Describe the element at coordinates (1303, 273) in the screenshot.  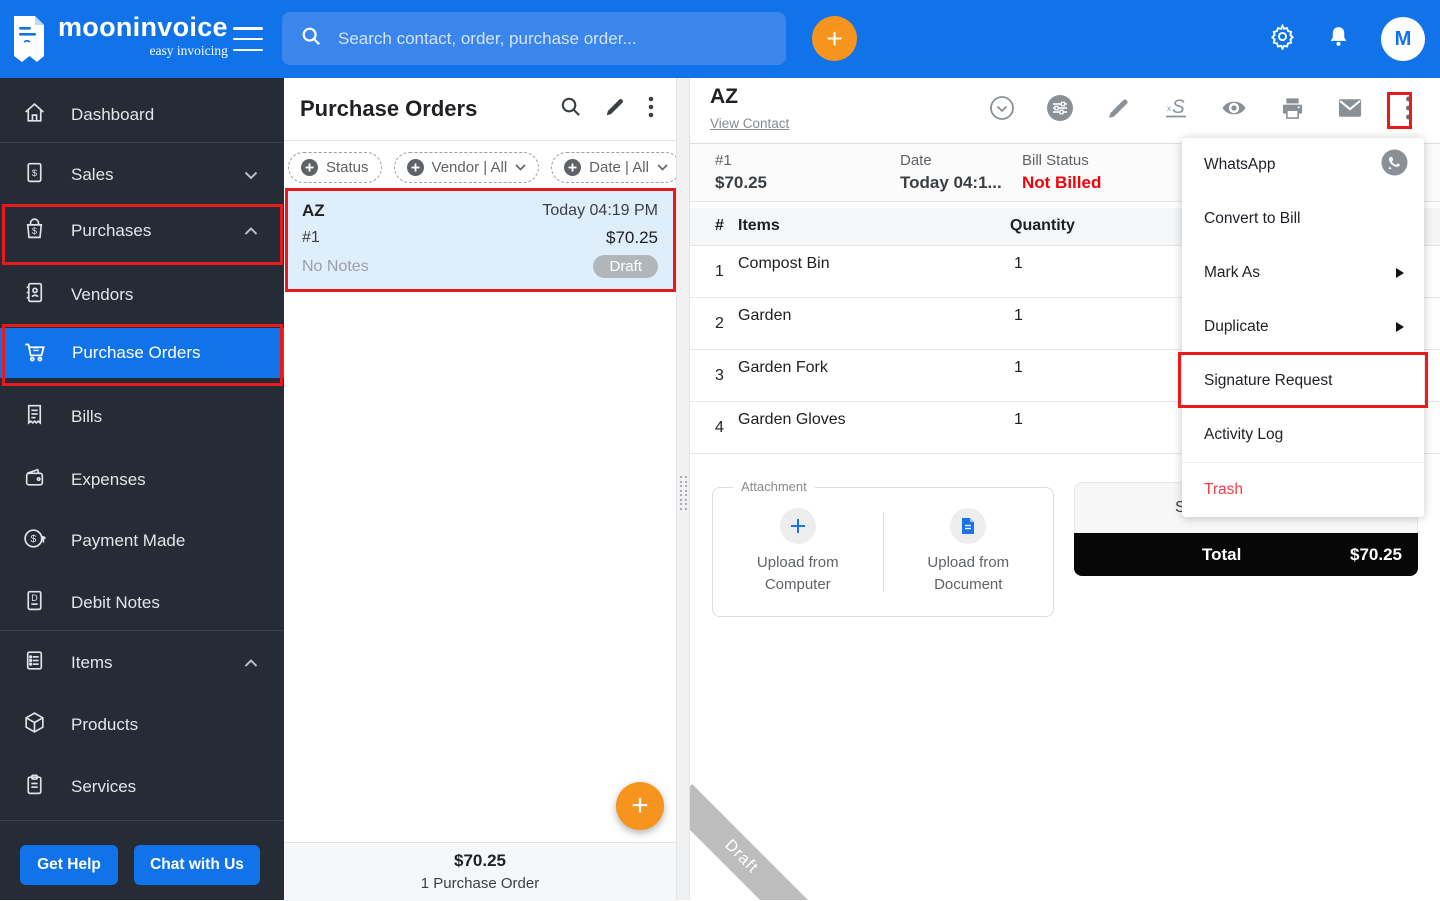
I see `menu-item-mark-as: Mark As` at that location.